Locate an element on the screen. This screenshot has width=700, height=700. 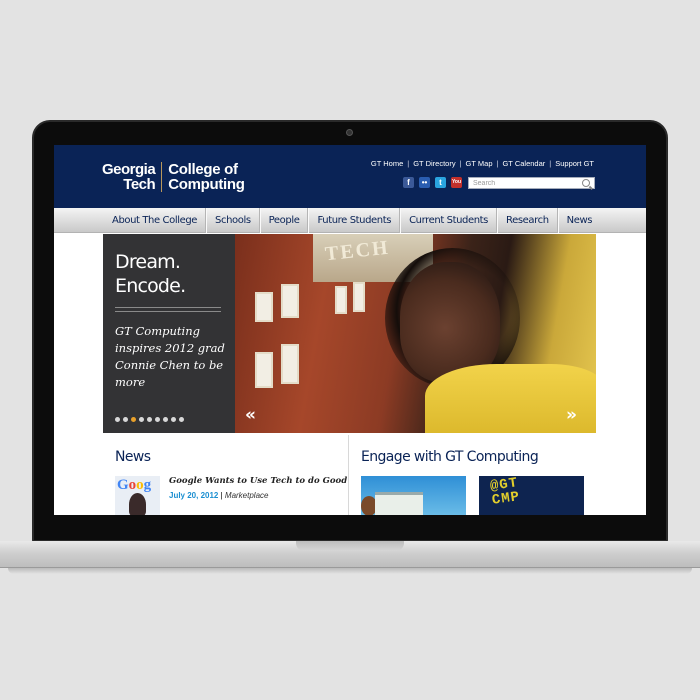
search-input is located at coordinates (524, 183).